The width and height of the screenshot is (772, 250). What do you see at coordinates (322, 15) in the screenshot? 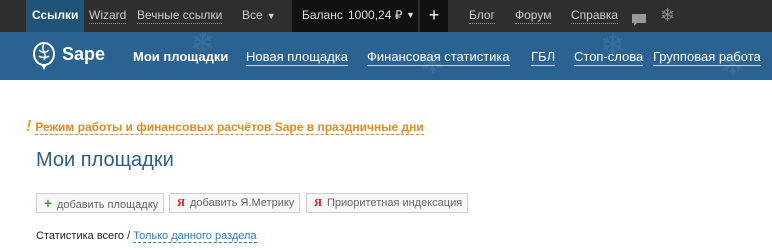
I see `balance-label: Баланс` at bounding box center [322, 15].